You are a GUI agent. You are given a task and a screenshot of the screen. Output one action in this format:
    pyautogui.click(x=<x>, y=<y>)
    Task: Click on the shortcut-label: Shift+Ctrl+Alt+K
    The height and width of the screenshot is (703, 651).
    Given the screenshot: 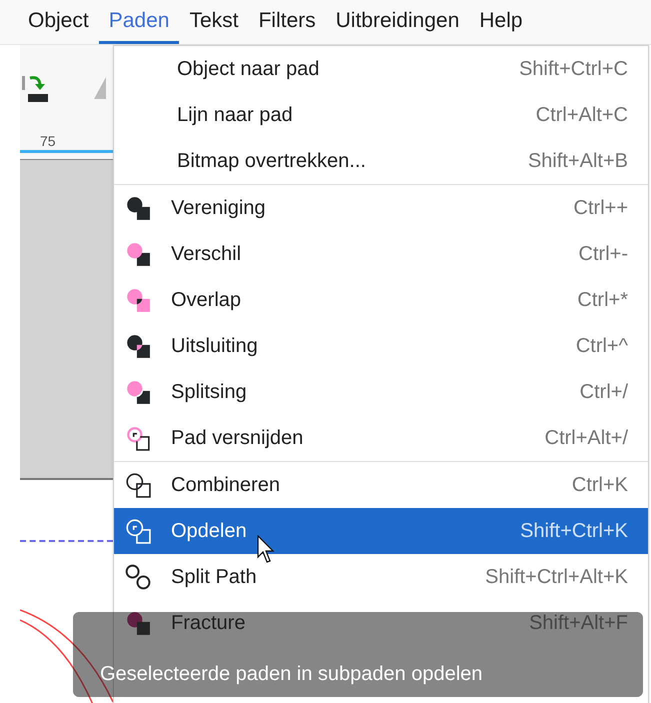 What is the action you would take?
    pyautogui.click(x=556, y=577)
    